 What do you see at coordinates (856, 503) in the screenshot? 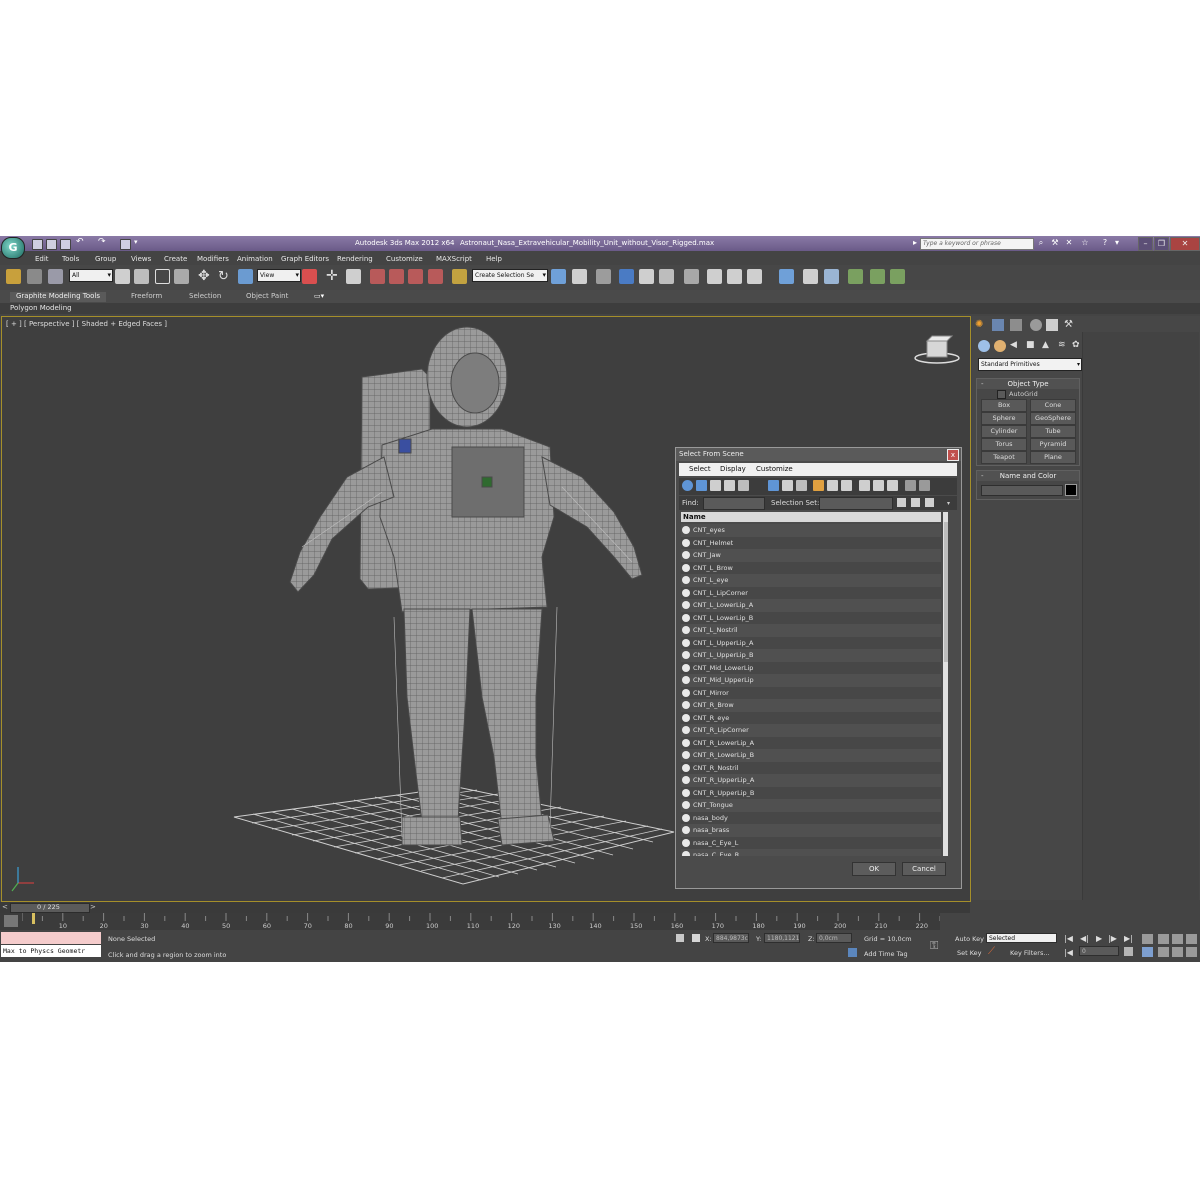
I see `selection-set-dropdown` at bounding box center [856, 503].